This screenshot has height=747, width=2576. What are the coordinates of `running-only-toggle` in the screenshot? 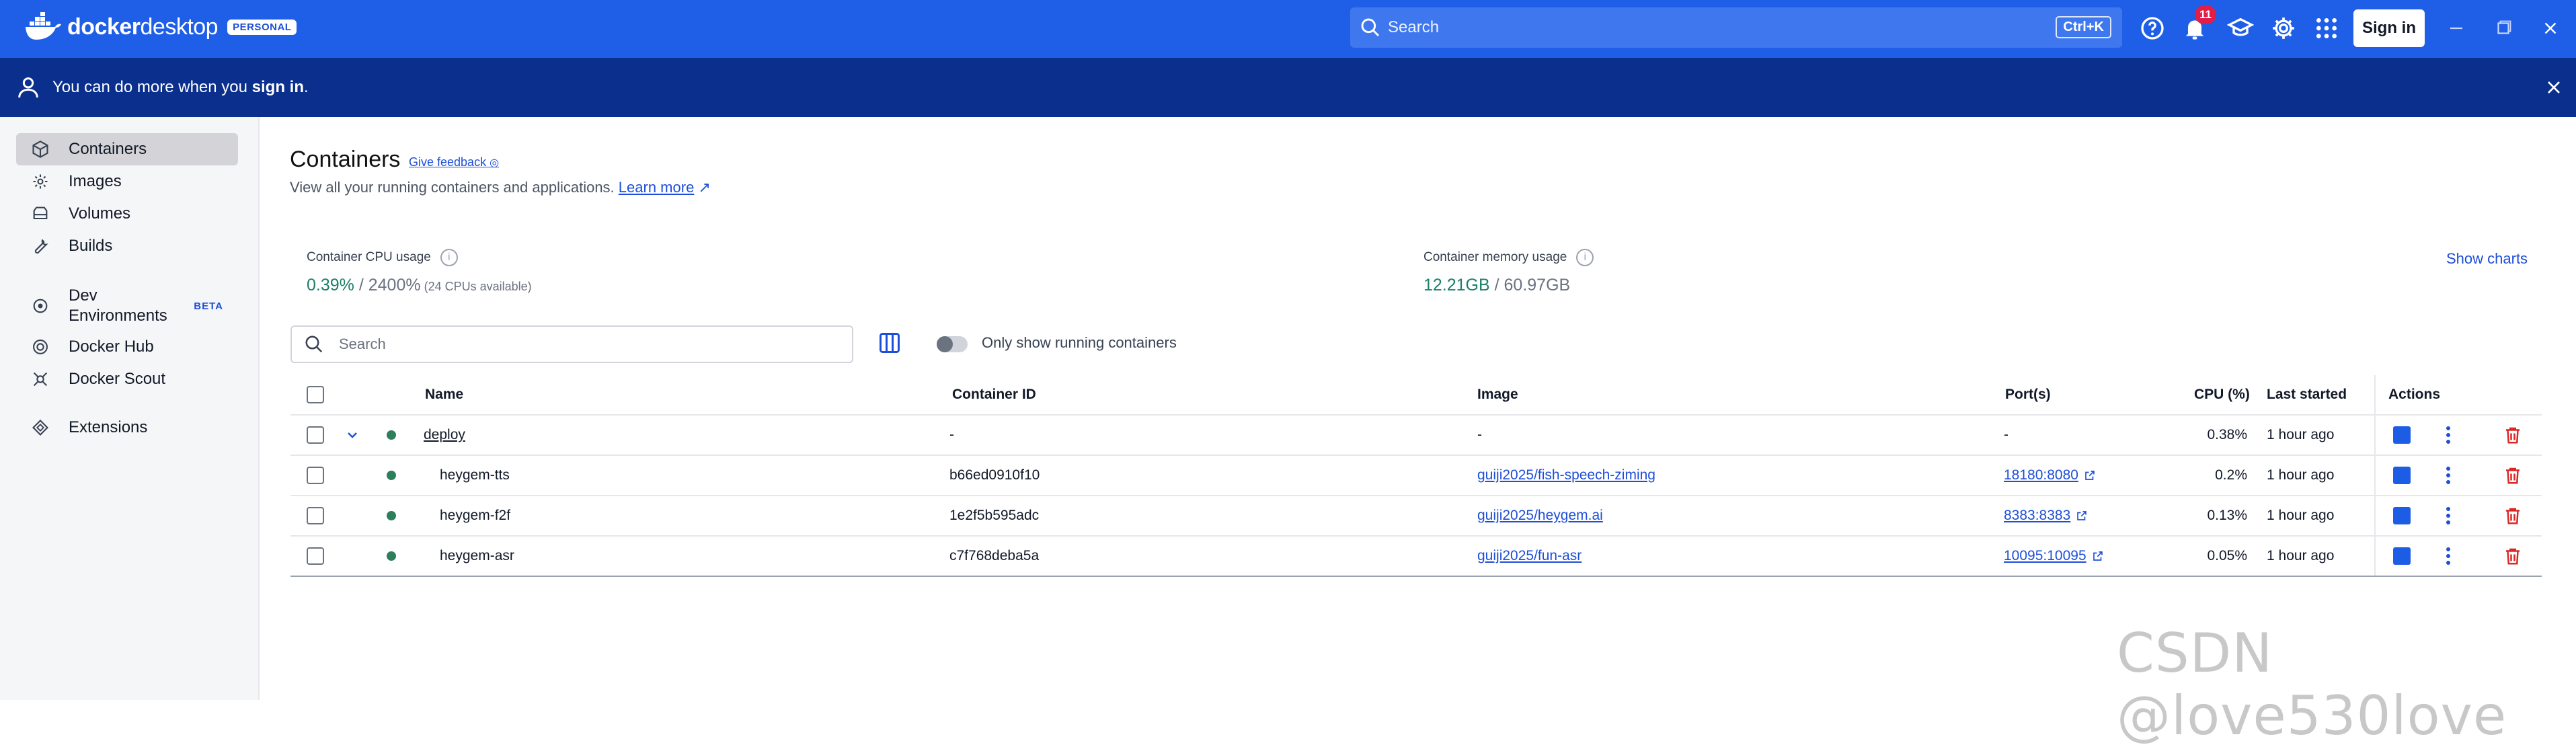 It's located at (953, 344).